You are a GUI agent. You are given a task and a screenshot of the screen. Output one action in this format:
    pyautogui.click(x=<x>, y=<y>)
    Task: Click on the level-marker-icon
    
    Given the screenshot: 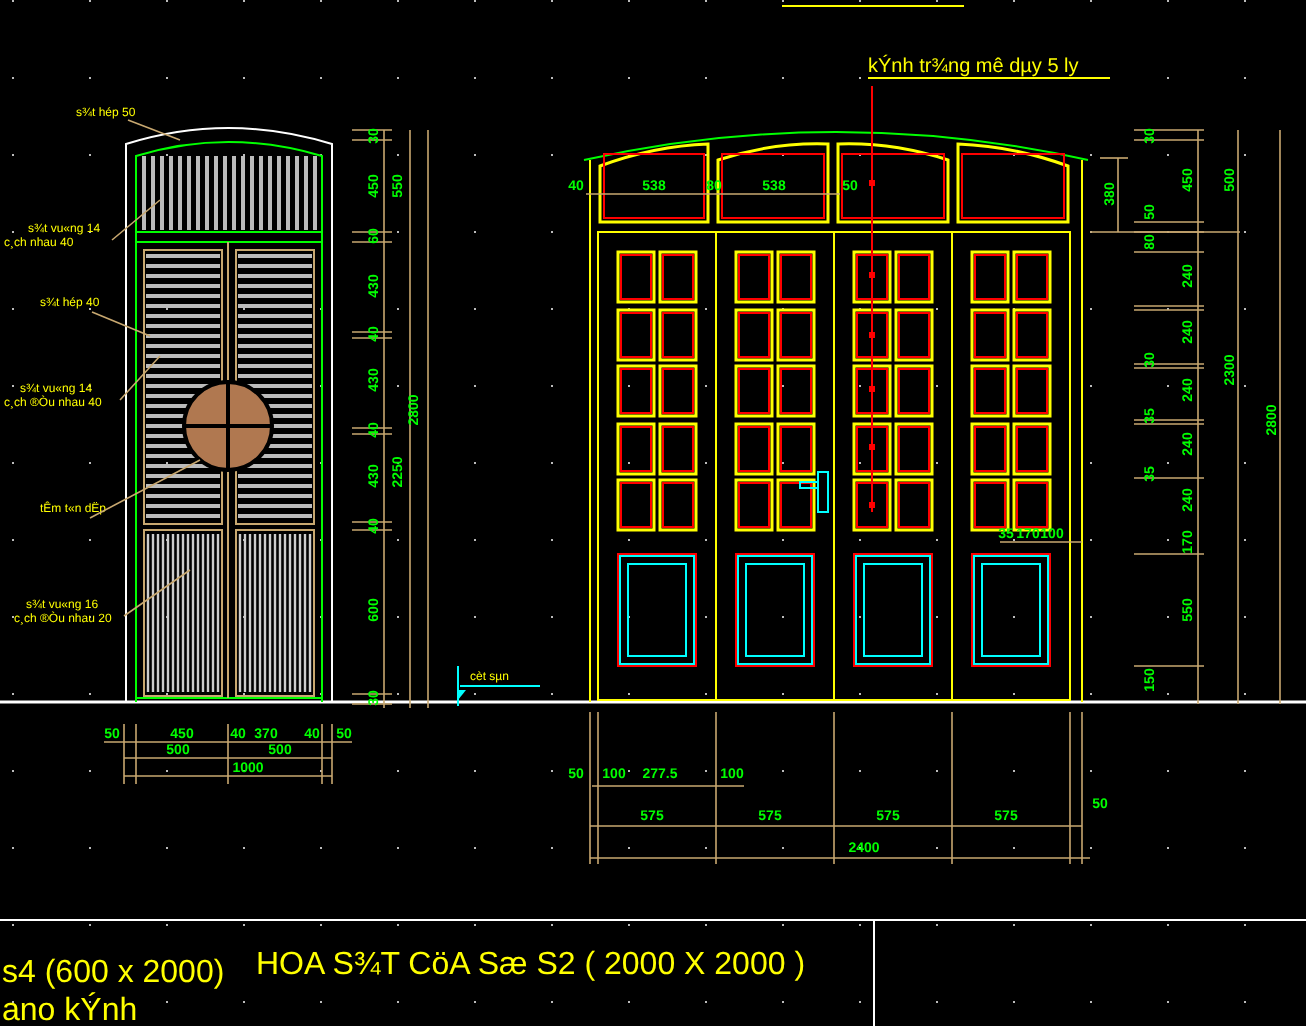 What is the action you would take?
    pyautogui.click(x=499, y=686)
    